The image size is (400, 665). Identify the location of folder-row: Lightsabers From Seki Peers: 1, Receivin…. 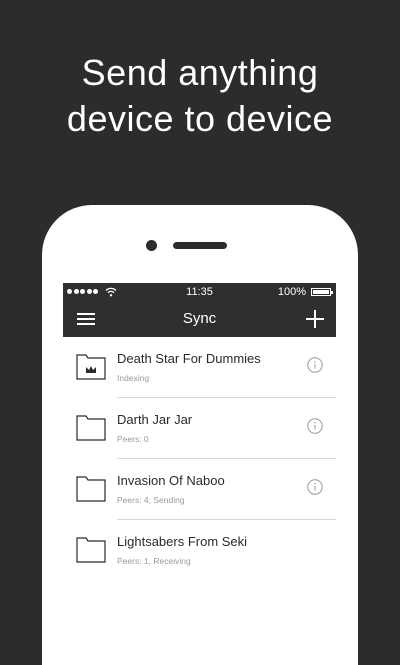
(199, 550).